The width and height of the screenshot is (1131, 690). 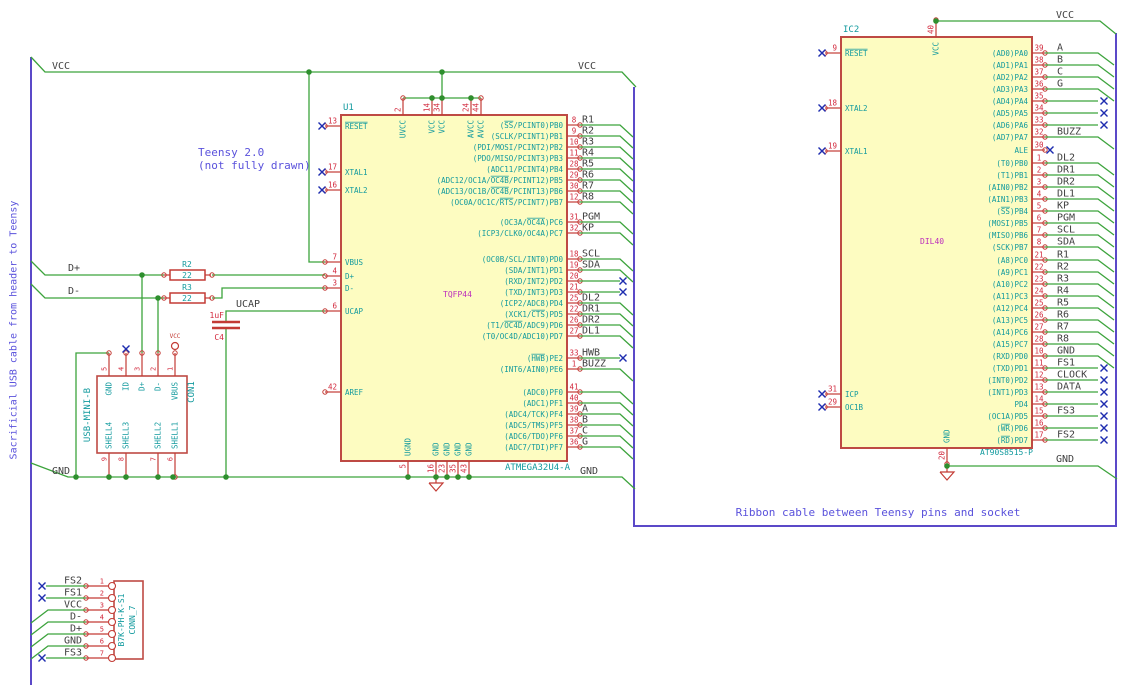 I want to click on wire-R4, so click(x=1080, y=302).